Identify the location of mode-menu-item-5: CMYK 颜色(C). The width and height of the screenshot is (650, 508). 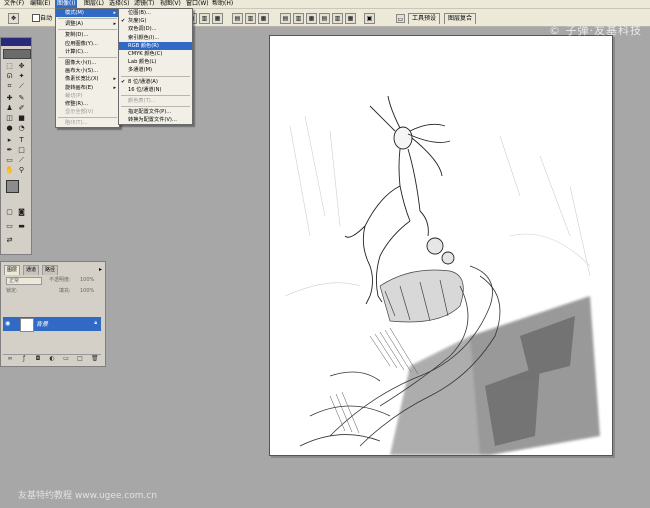
(155, 54).